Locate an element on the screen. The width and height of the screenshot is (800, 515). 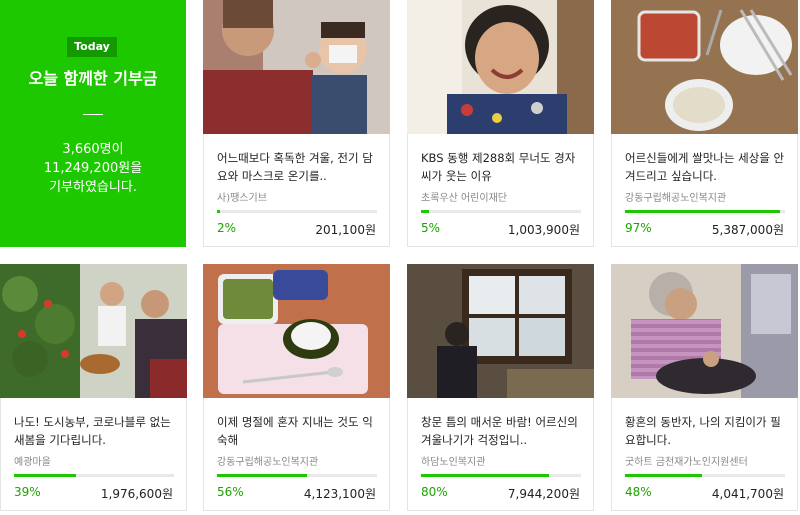
raised-amount: 1,976,600원 is located at coordinates (136, 494).